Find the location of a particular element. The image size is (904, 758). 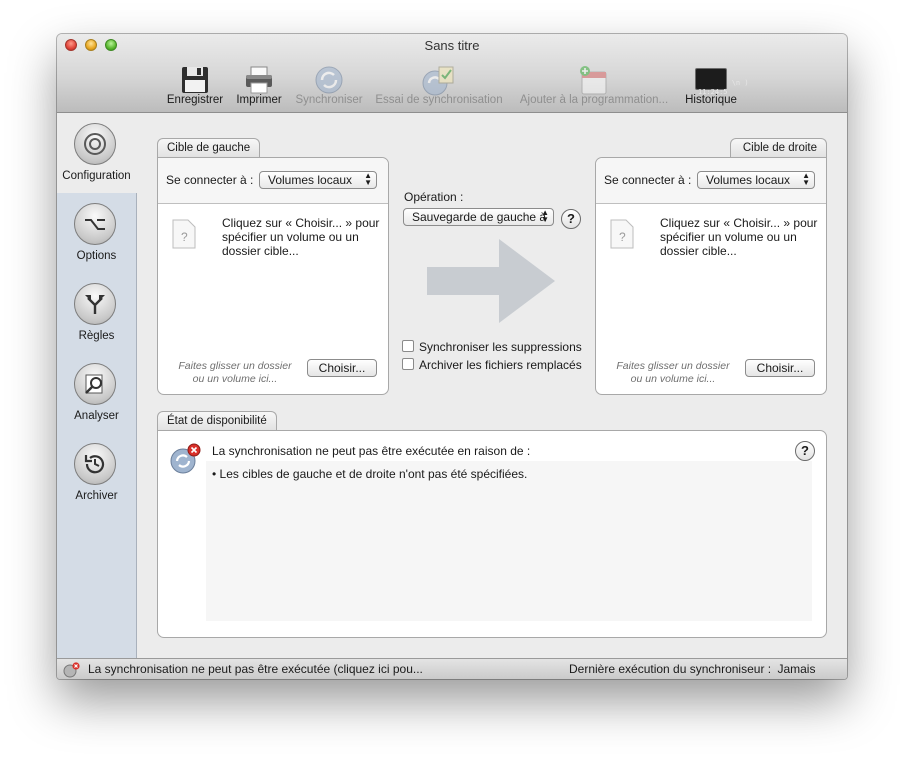

sync-error-icon is located at coordinates (185, 458).